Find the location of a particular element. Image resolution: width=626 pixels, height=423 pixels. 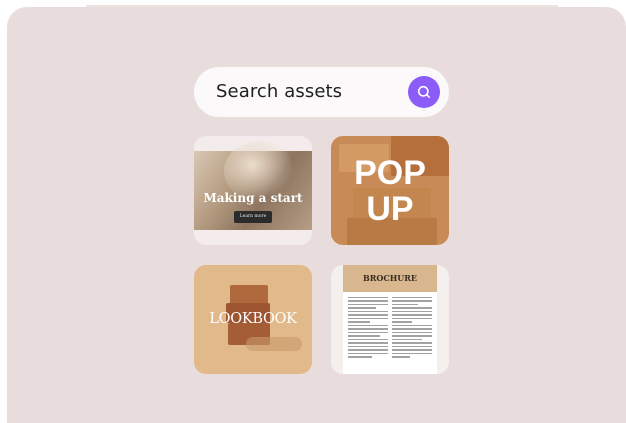

card-banner-image: Making a start Learn more is located at coordinates (253, 185).